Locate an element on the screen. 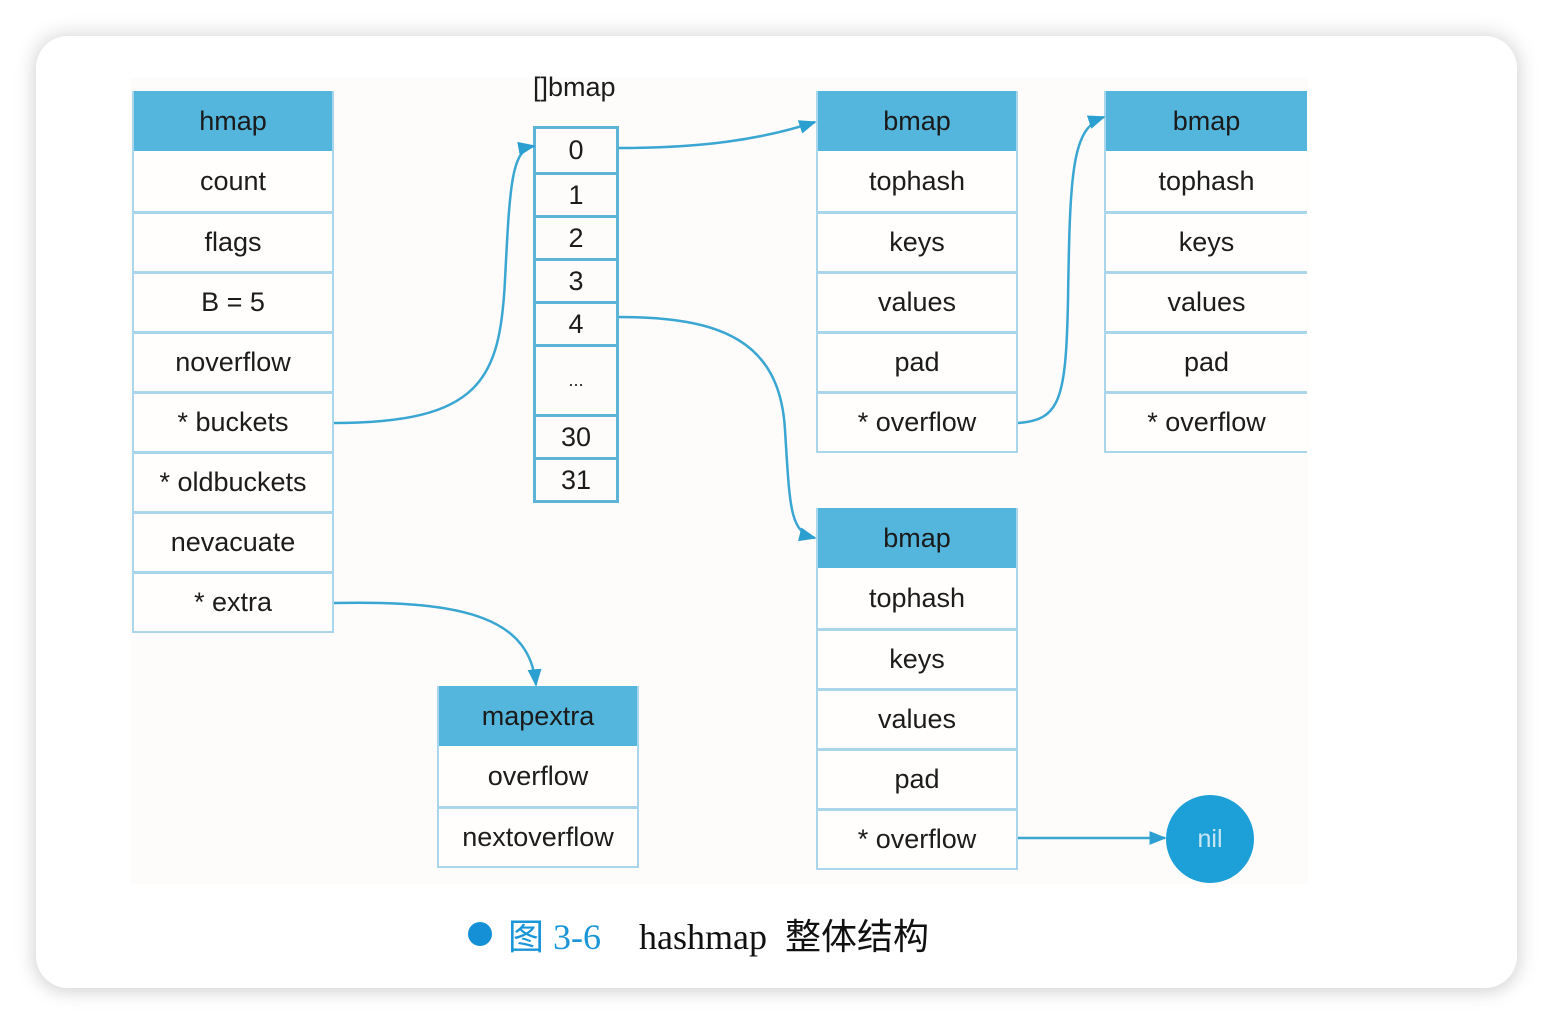 Image resolution: width=1554 pixels, height=1024 pixels. hmap-header: hmap is located at coordinates (233, 121).